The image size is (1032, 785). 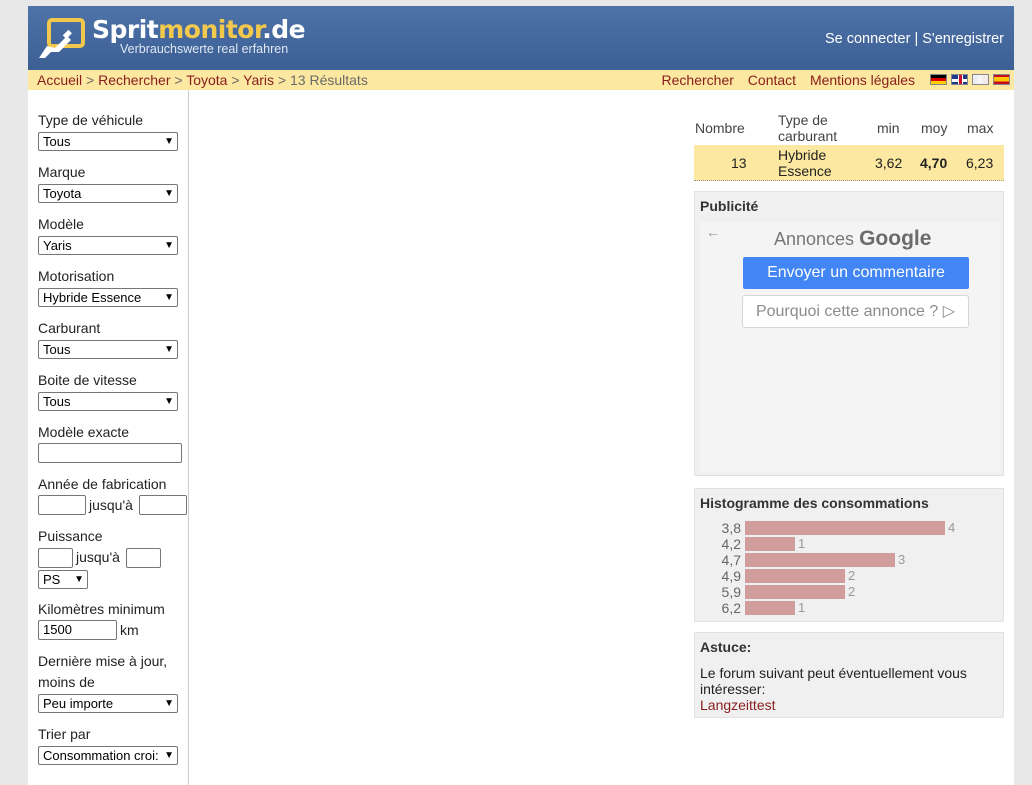 I want to click on brand-label: Marque, so click(x=62, y=172).